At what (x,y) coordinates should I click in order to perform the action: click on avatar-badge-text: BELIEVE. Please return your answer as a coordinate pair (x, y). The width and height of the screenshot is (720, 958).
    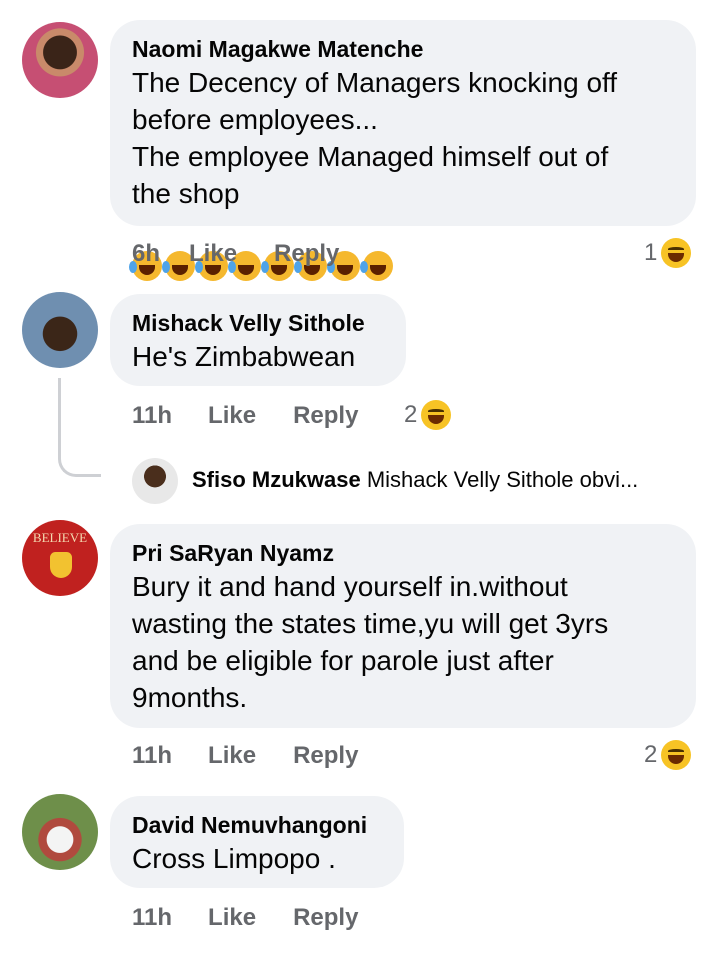
    Looking at the image, I should click on (60, 537).